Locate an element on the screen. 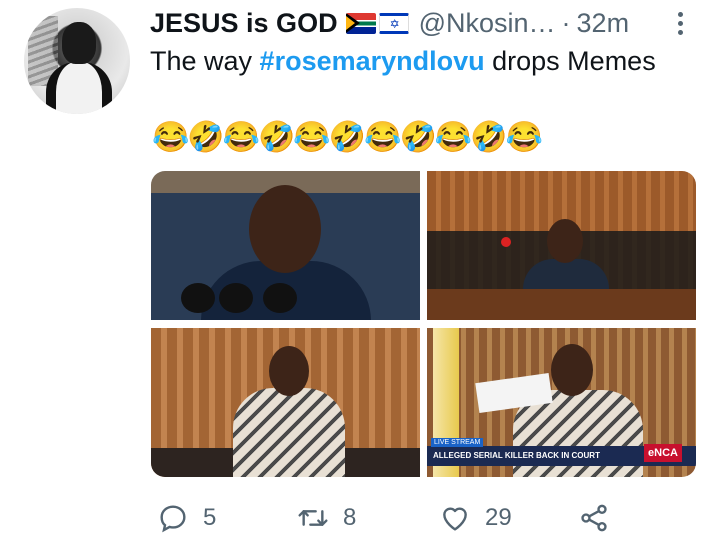 The width and height of the screenshot is (720, 539). news-tag: LIVE STREAM is located at coordinates (457, 442).